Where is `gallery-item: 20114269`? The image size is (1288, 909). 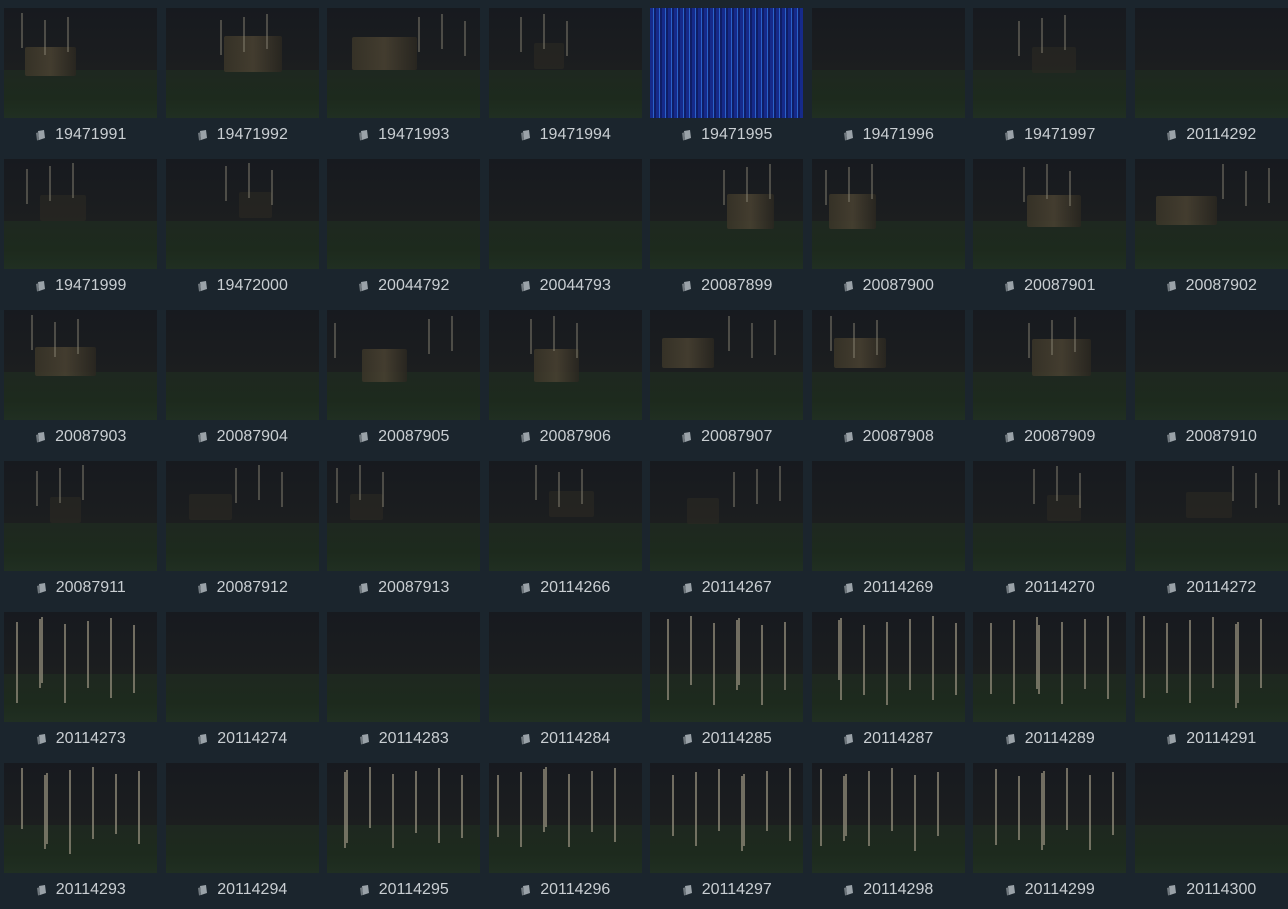
gallery-item: 20114269 is located at coordinates (889, 528).